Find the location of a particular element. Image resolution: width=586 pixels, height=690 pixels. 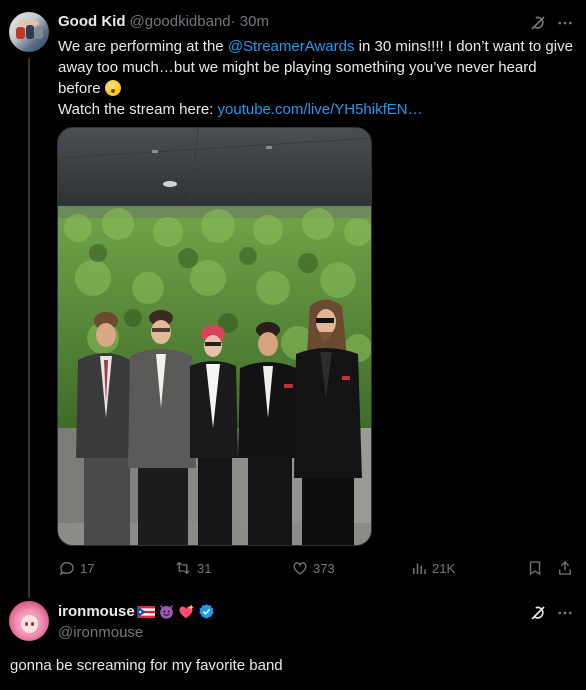

avatar-ironmouse is located at coordinates (29, 621).